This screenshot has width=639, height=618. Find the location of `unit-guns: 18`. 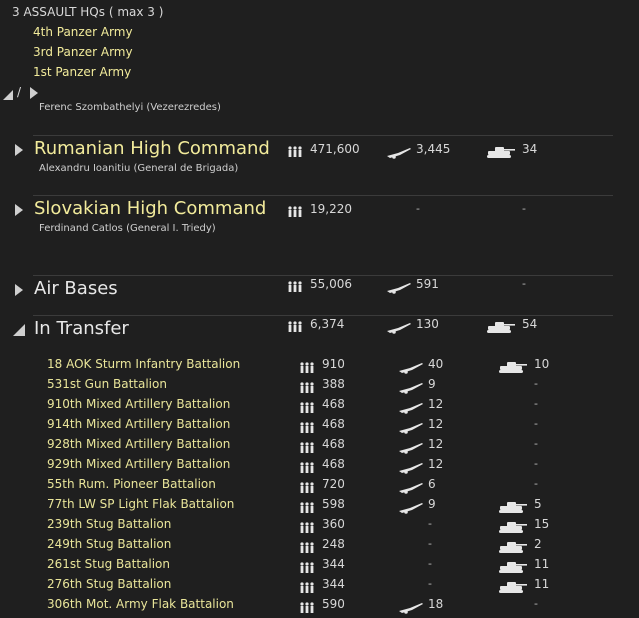

unit-guns: 18 is located at coordinates (436, 604).